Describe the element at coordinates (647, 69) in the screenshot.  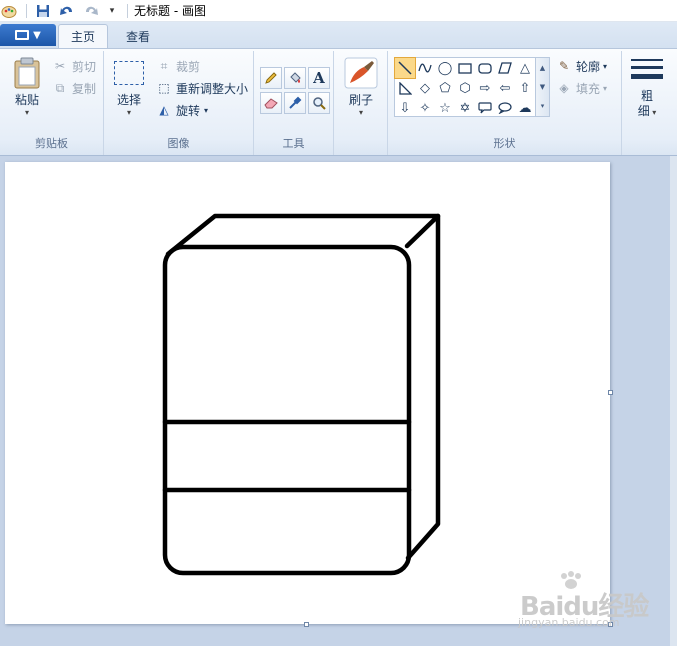
I see `line-size-icon` at that location.